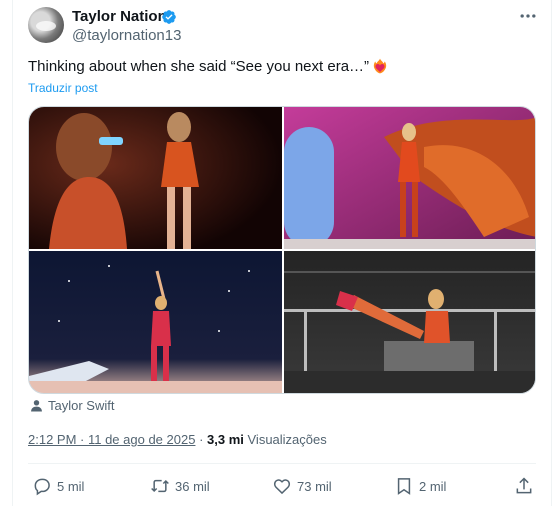  Describe the element at coordinates (433, 486) in the screenshot. I see `bookmark-count: 2 mil` at that location.